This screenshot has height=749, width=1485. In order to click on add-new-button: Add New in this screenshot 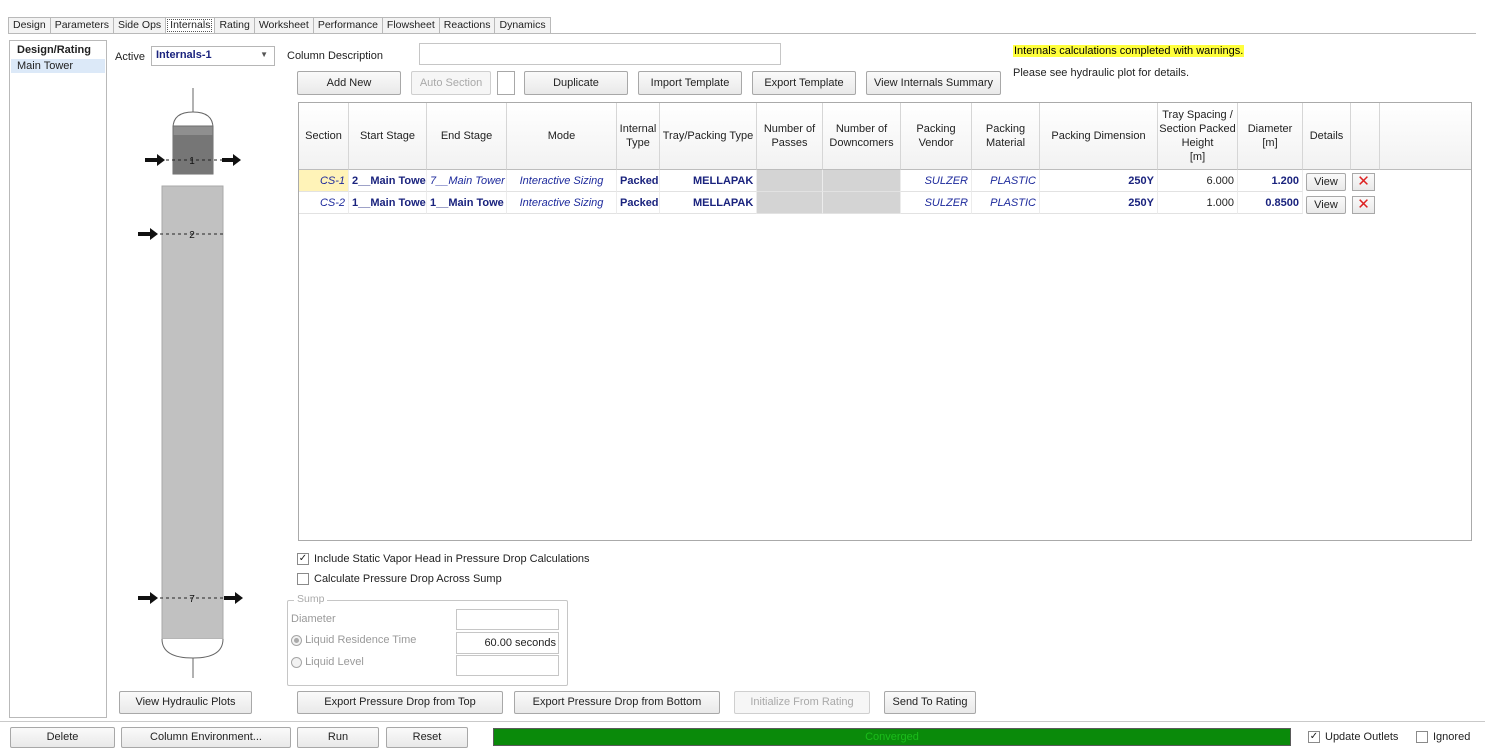, I will do `click(349, 83)`.